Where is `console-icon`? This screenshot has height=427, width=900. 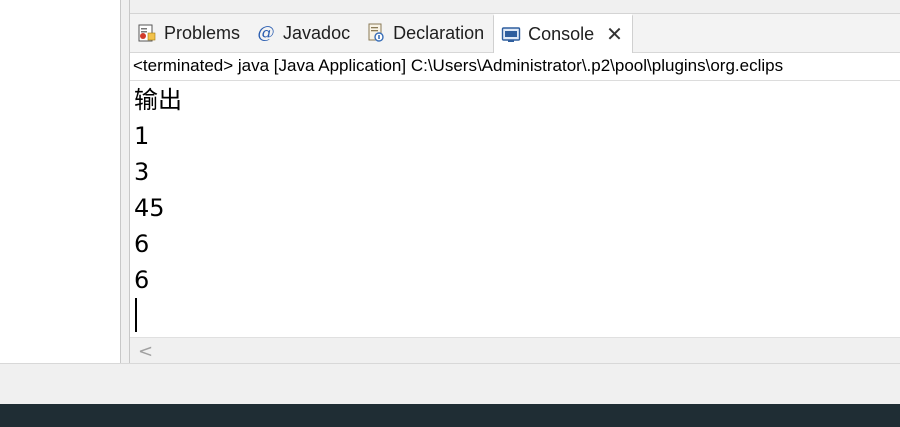 console-icon is located at coordinates (511, 35).